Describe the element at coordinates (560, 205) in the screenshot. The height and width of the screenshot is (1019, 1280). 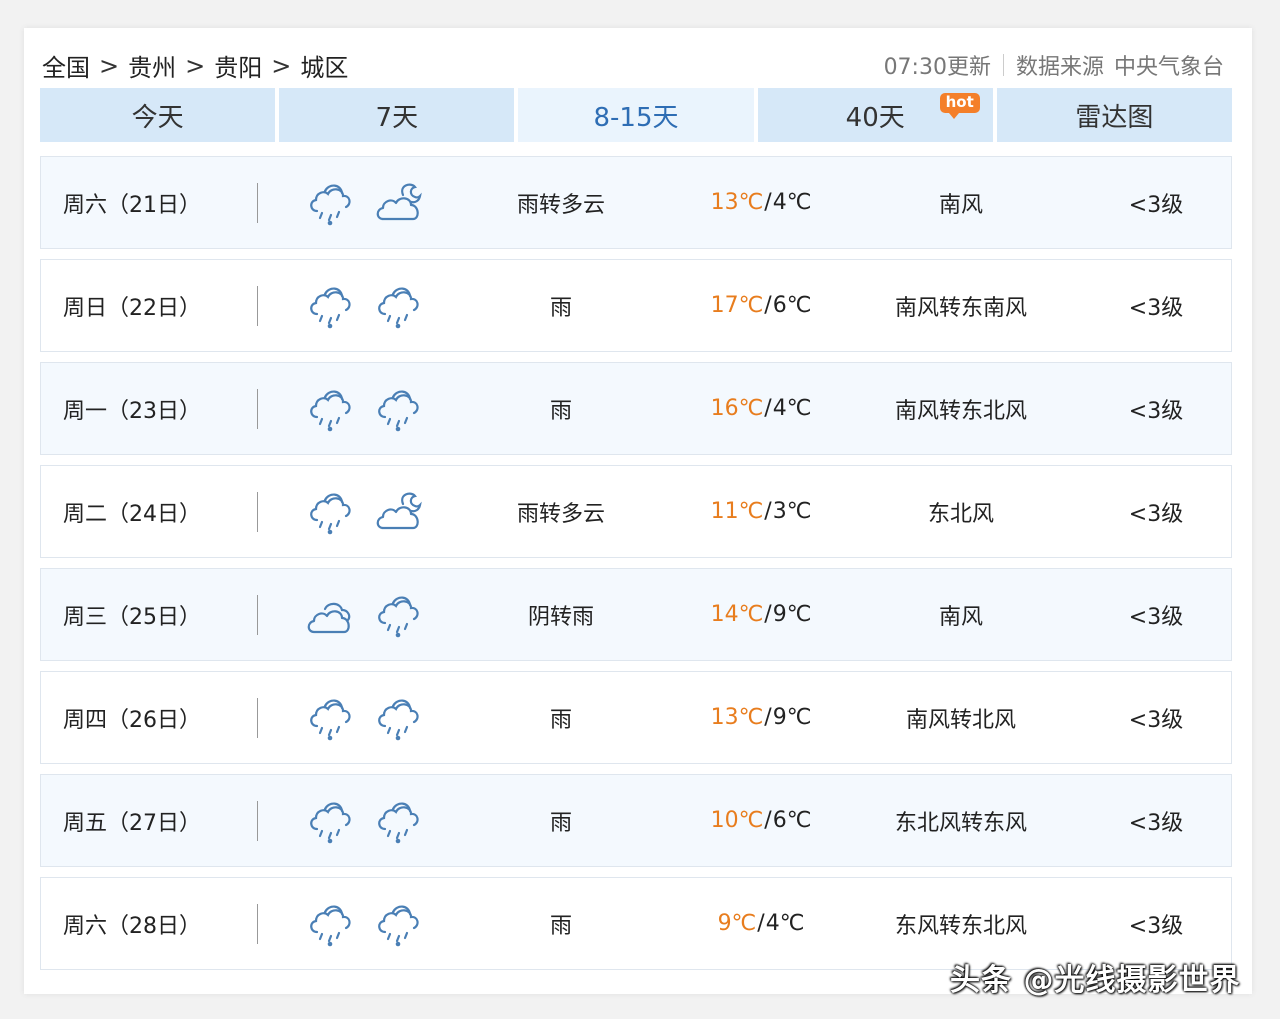
I see `weather-text: 雨转多云` at that location.